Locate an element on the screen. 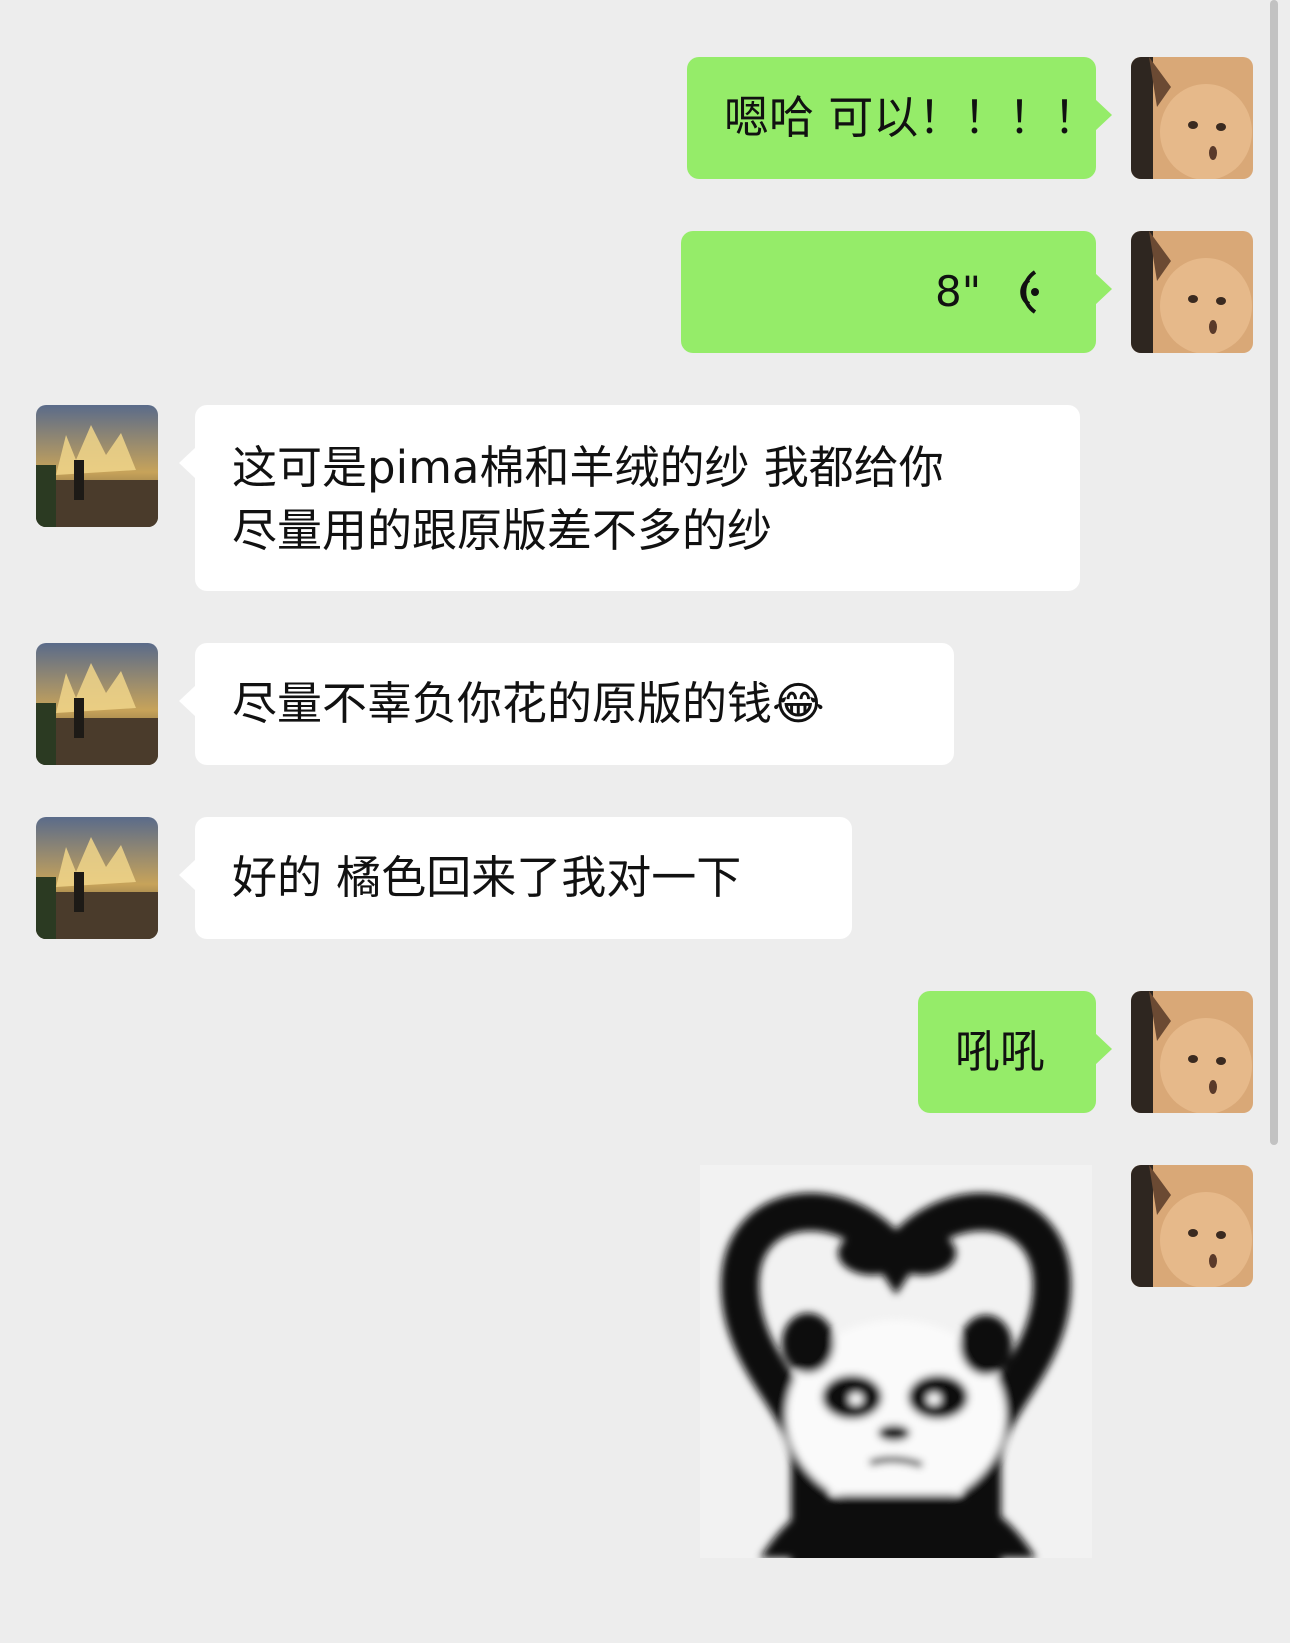 The width and height of the screenshot is (1290, 1643). message-bubble: 吼吼 is located at coordinates (1015, 1052).